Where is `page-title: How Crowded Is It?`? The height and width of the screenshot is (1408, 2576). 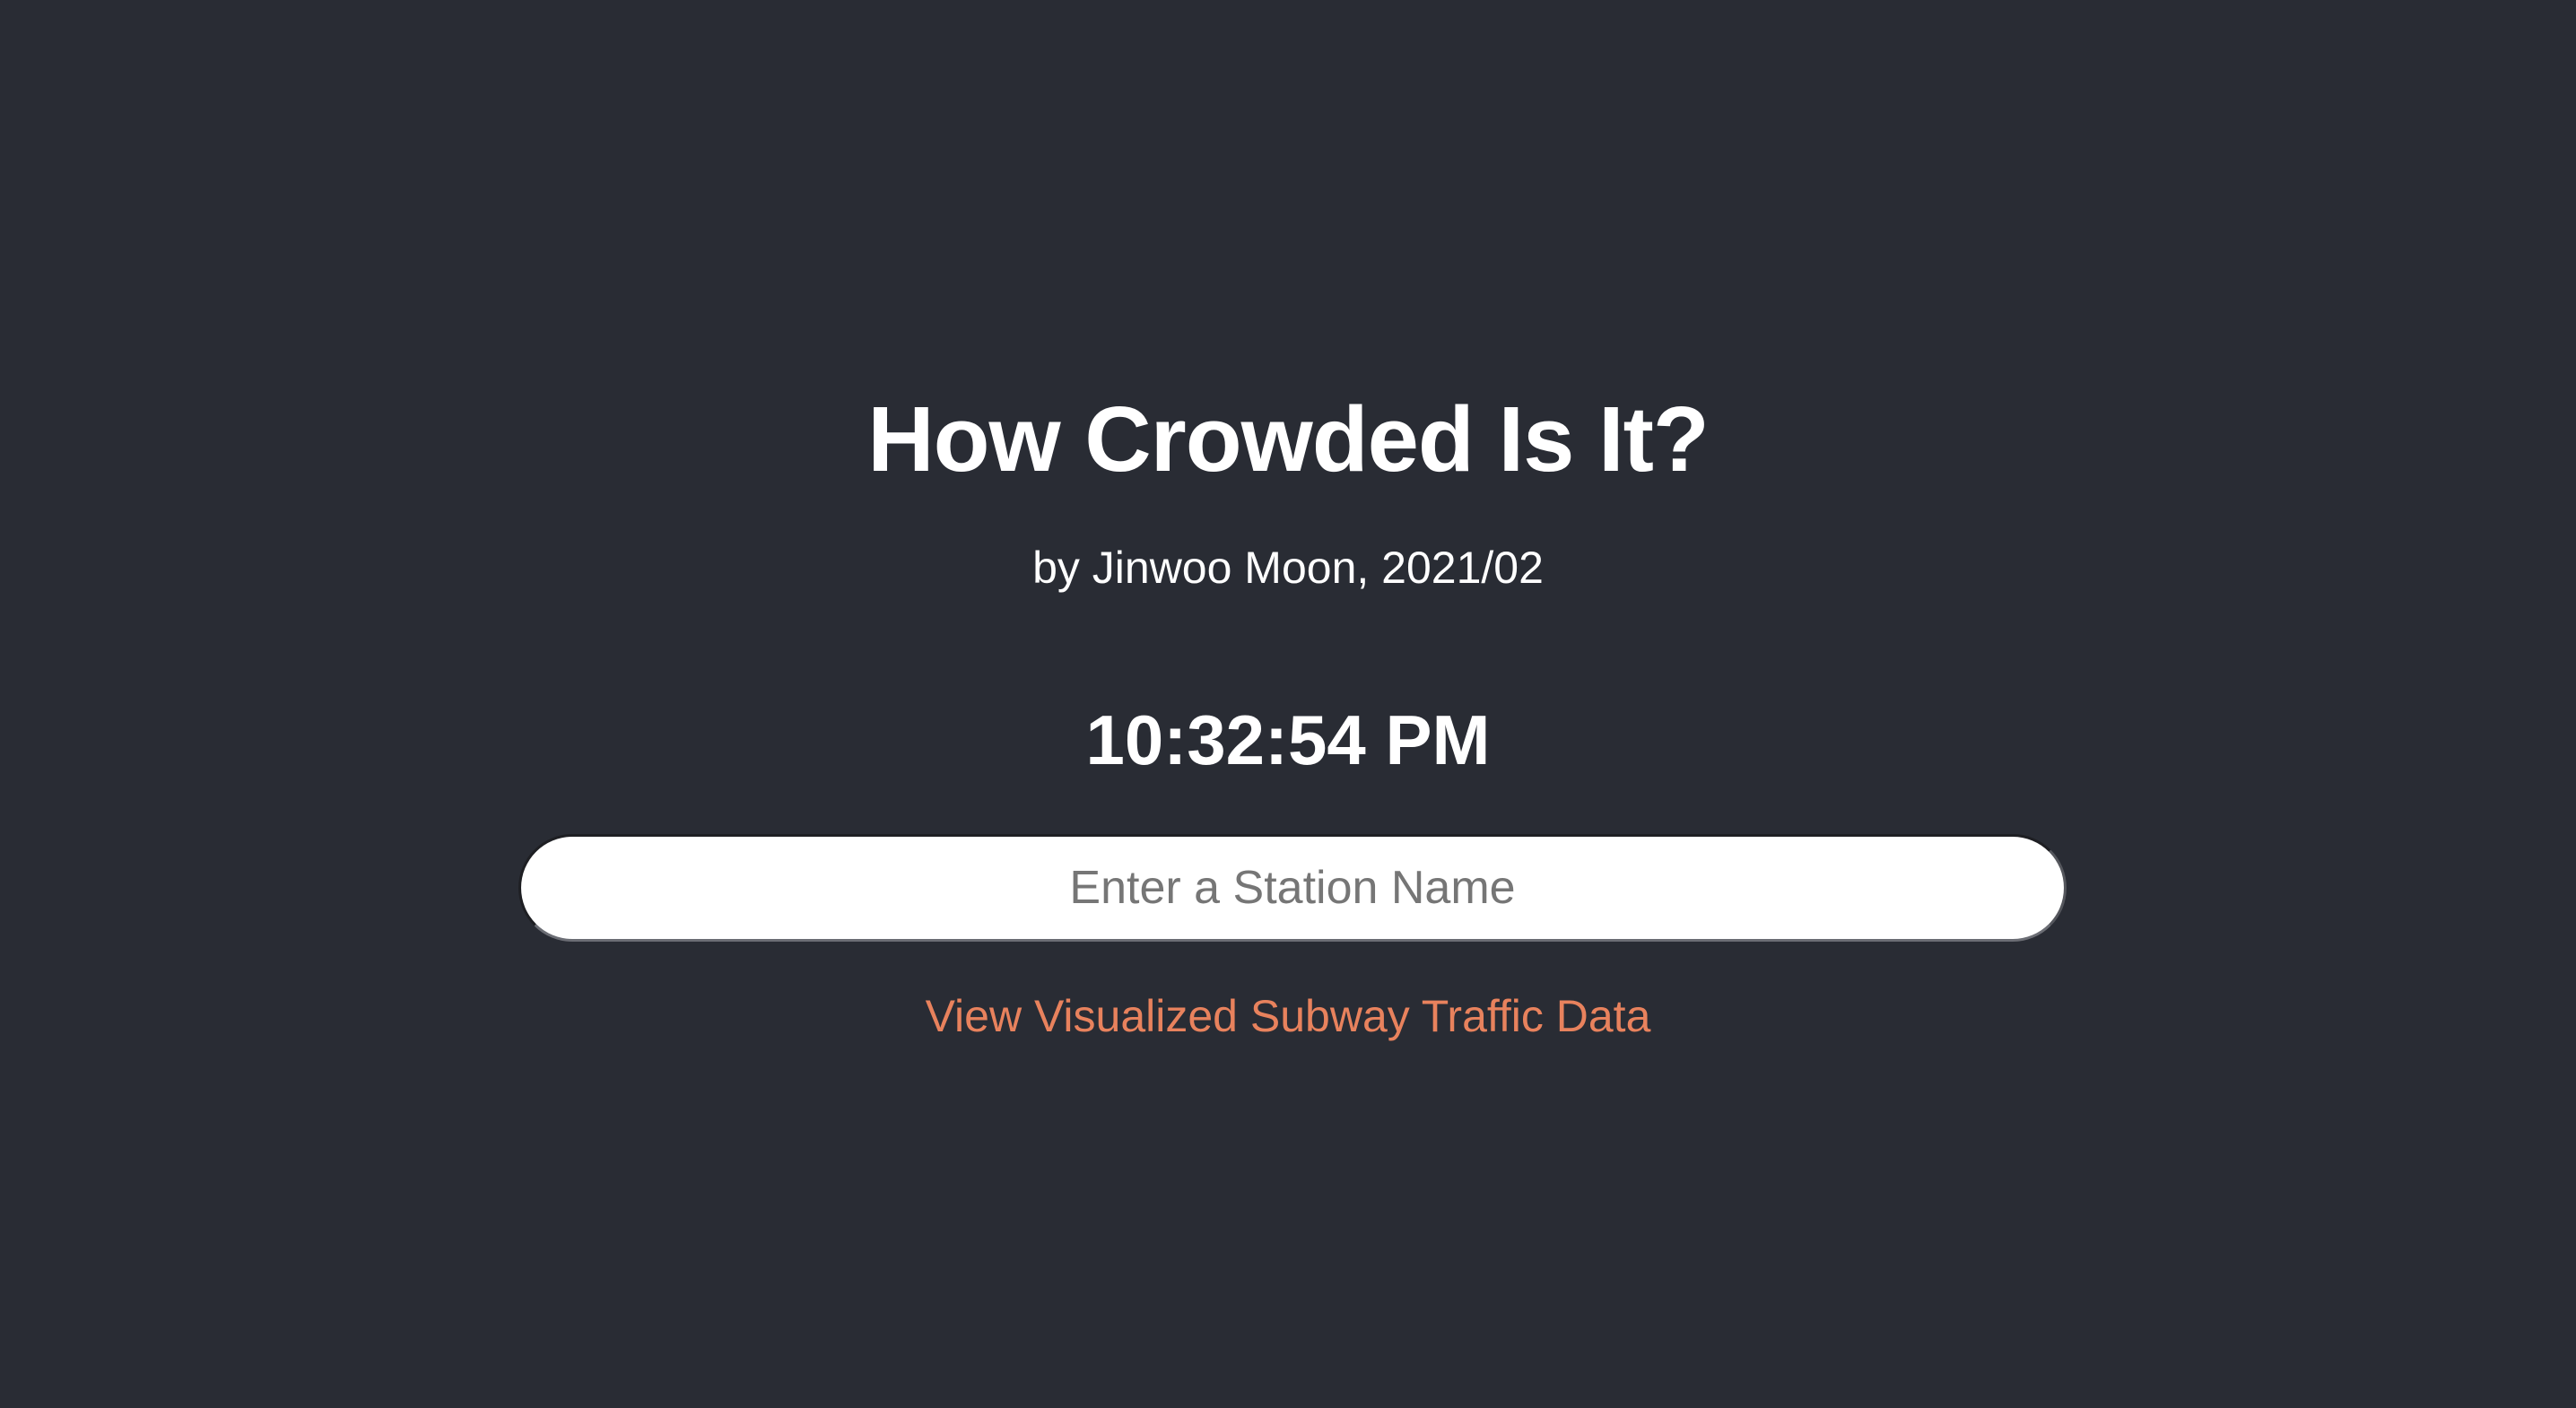
page-title: How Crowded Is It? is located at coordinates (1288, 439).